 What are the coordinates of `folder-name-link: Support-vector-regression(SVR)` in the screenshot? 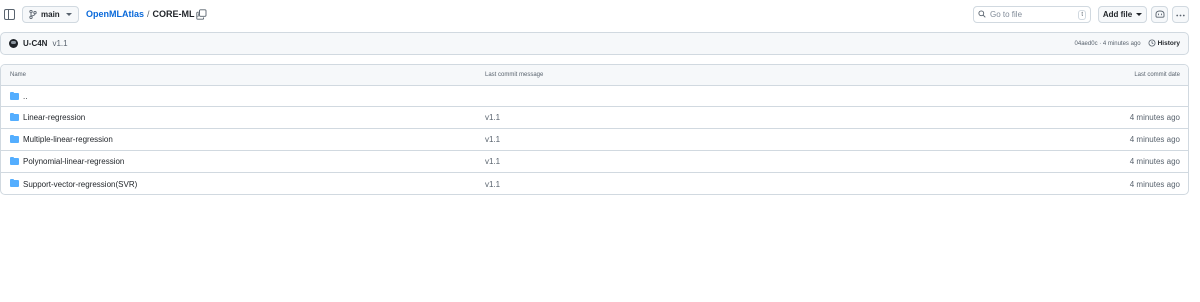 It's located at (80, 184).